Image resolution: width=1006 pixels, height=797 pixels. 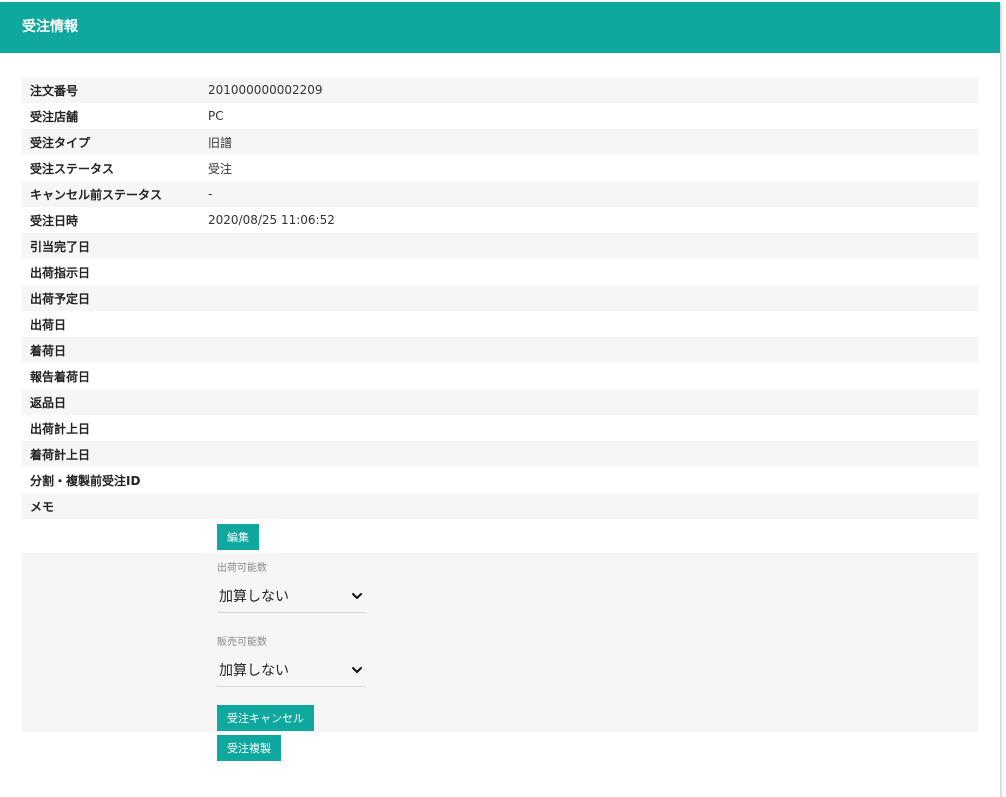 I want to click on row-ship-date: 出荷日, so click(x=500, y=324).